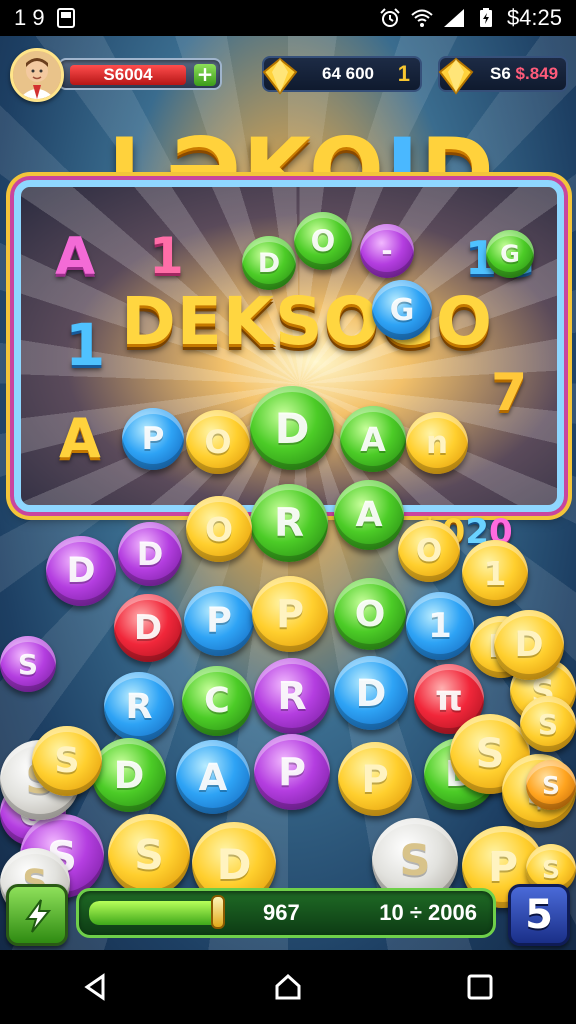  What do you see at coordinates (454, 18) in the screenshot?
I see `signal-icon` at bounding box center [454, 18].